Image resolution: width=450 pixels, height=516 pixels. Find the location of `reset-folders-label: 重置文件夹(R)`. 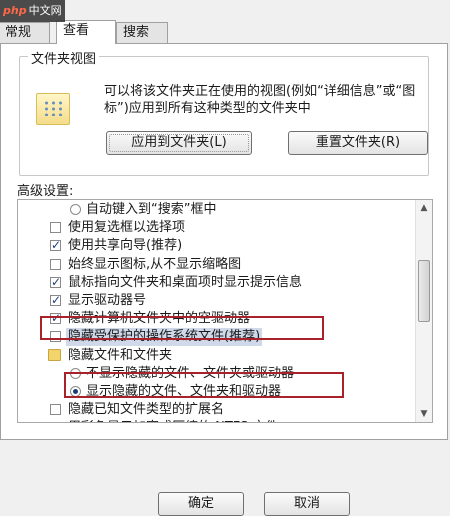

reset-folders-label: 重置文件夹(R) is located at coordinates (358, 142).